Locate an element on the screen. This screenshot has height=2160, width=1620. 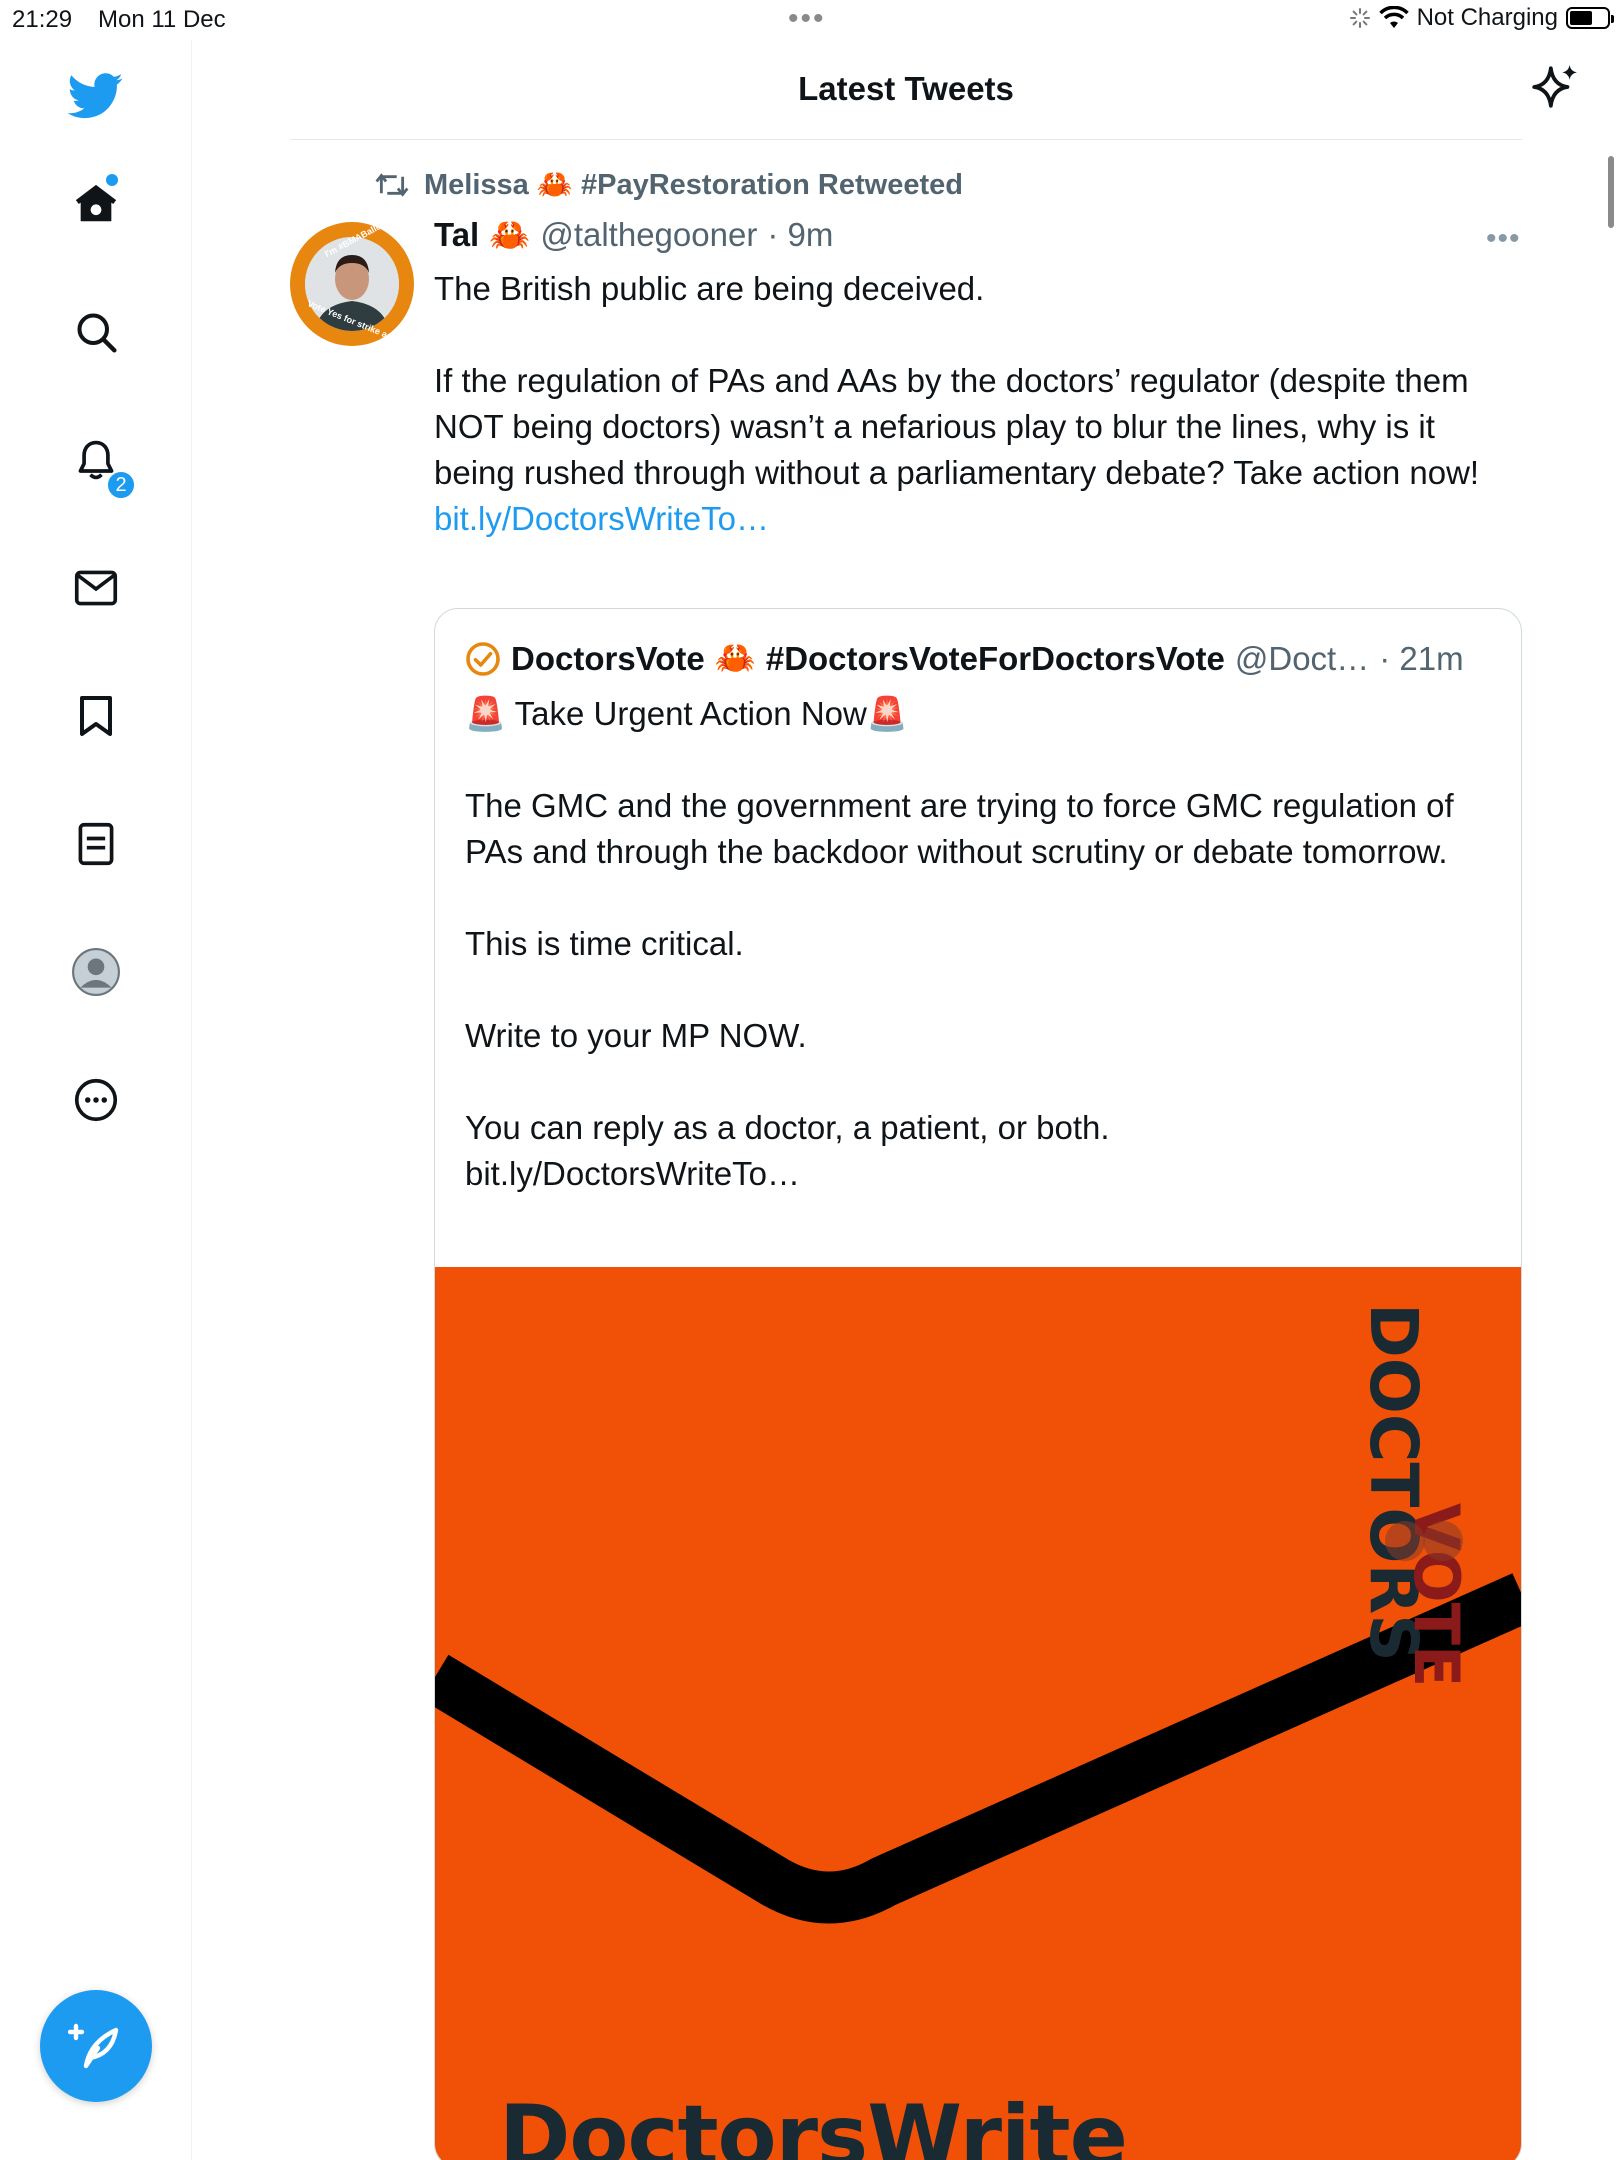
quote-paragraph-2: This is time critical. is located at coordinates (604, 943).